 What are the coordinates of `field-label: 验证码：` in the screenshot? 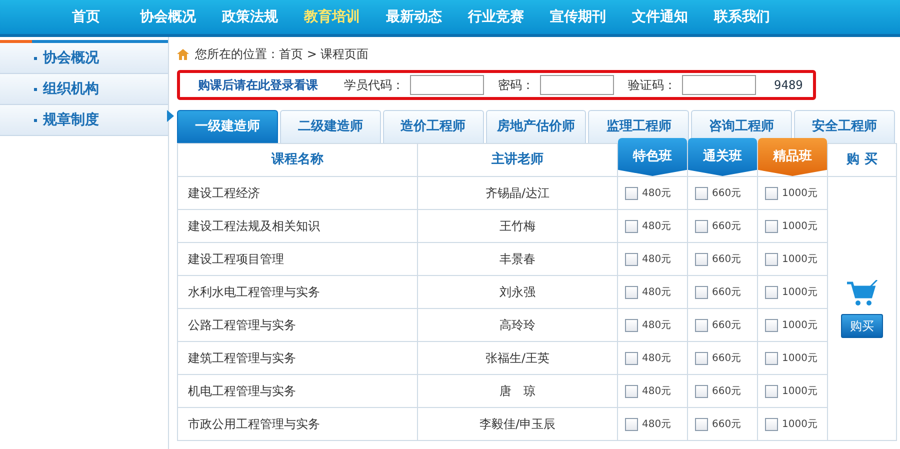 It's located at (652, 85).